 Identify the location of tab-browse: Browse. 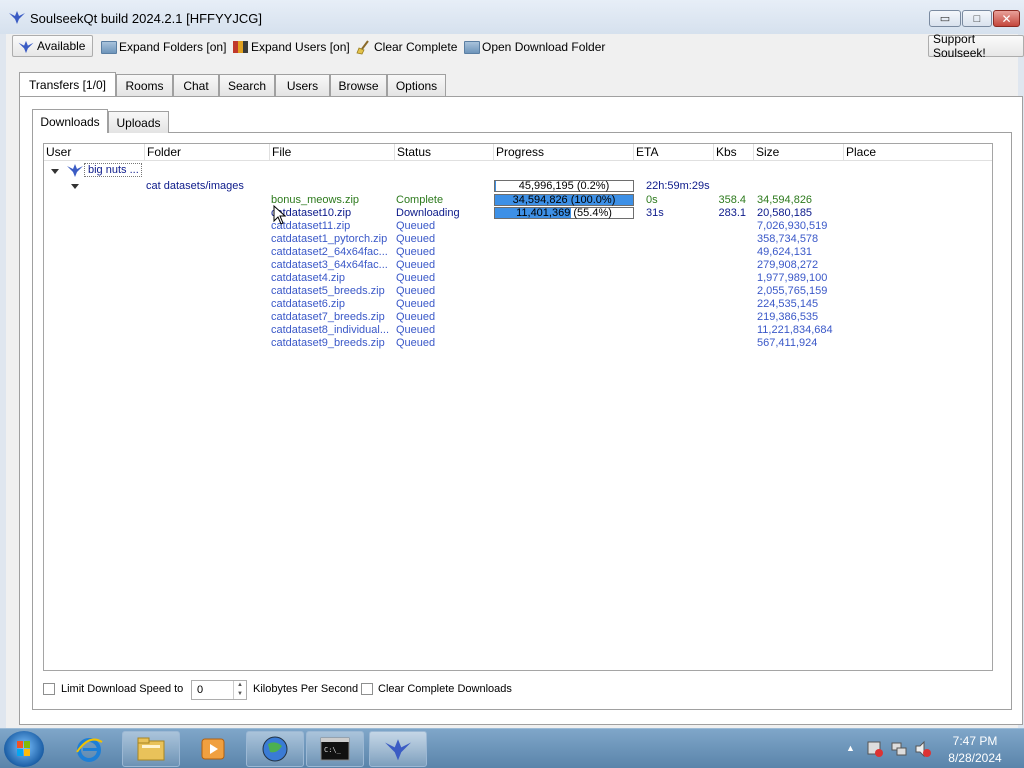
(358, 85).